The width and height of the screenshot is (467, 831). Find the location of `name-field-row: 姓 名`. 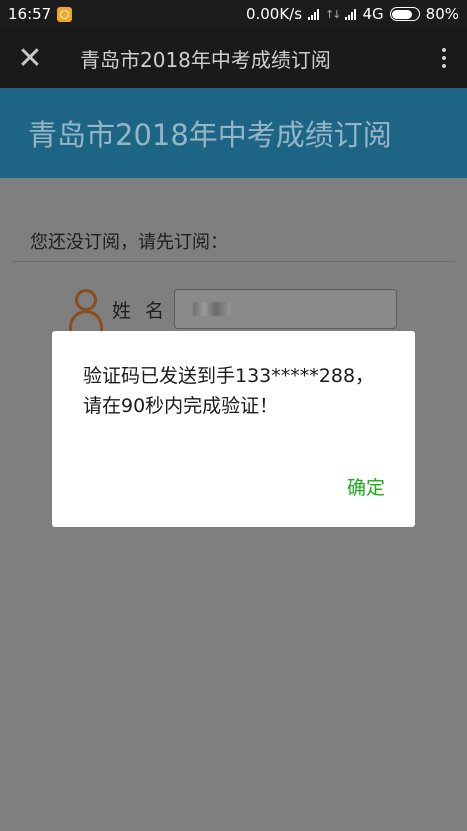

name-field-row: 姓 名 is located at coordinates (118, 310).